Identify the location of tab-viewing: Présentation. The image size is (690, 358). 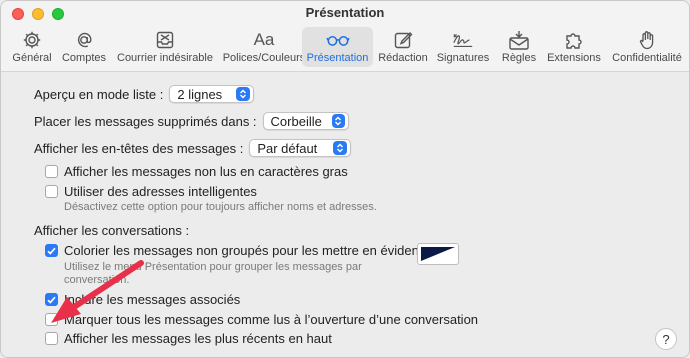
(337, 47).